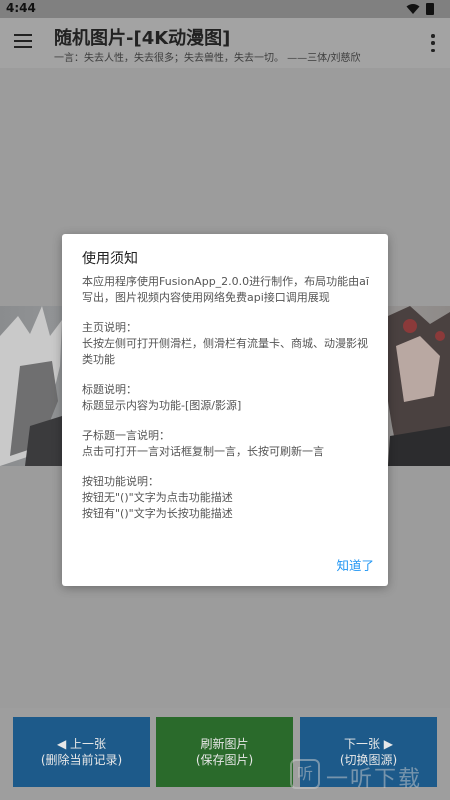  What do you see at coordinates (110, 259) in the screenshot?
I see `dialog-title: 使用须知` at bounding box center [110, 259].